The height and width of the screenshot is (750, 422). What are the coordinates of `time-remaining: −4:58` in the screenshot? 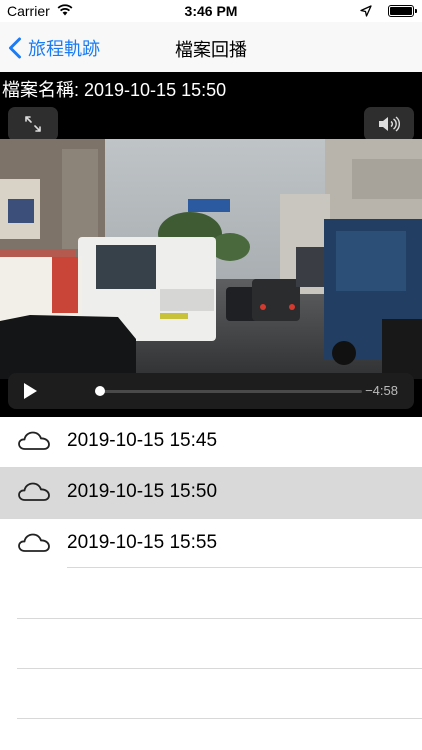 It's located at (381, 390).